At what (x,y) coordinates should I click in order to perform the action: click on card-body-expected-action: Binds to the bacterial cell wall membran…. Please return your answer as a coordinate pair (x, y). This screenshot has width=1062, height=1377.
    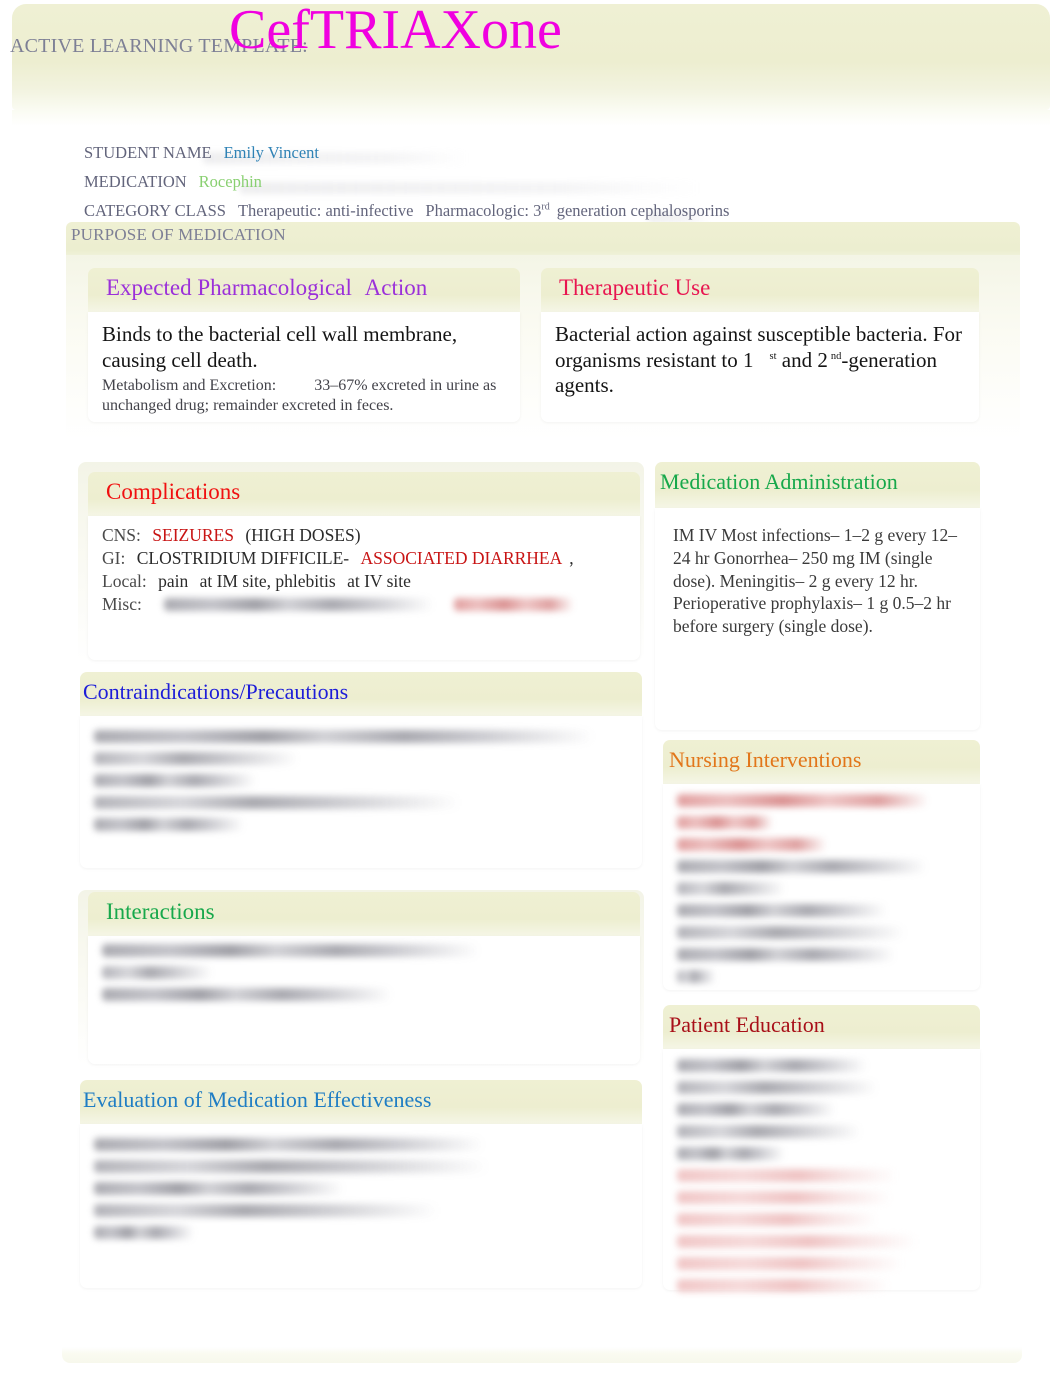
    Looking at the image, I should click on (304, 367).